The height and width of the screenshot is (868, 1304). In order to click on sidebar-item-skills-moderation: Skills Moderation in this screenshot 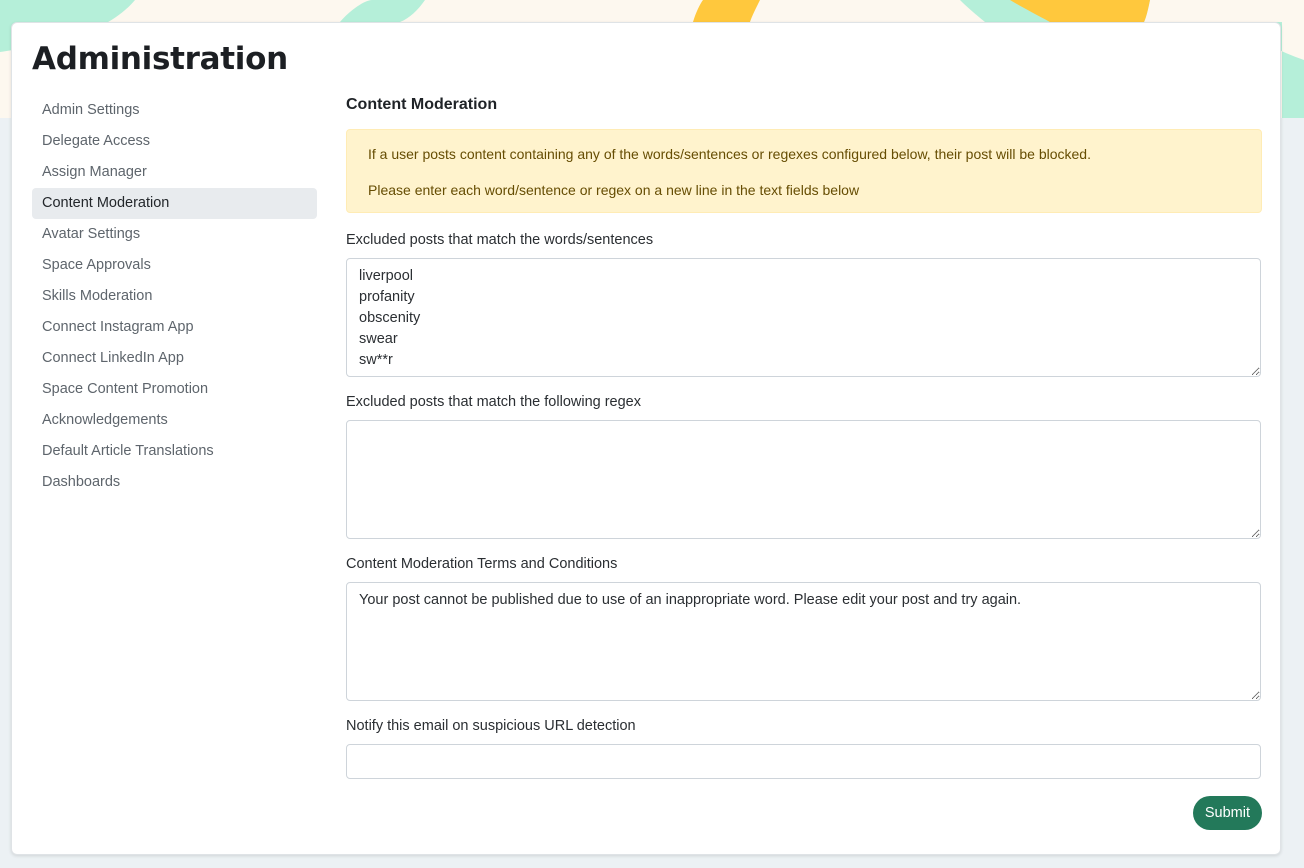, I will do `click(174, 296)`.